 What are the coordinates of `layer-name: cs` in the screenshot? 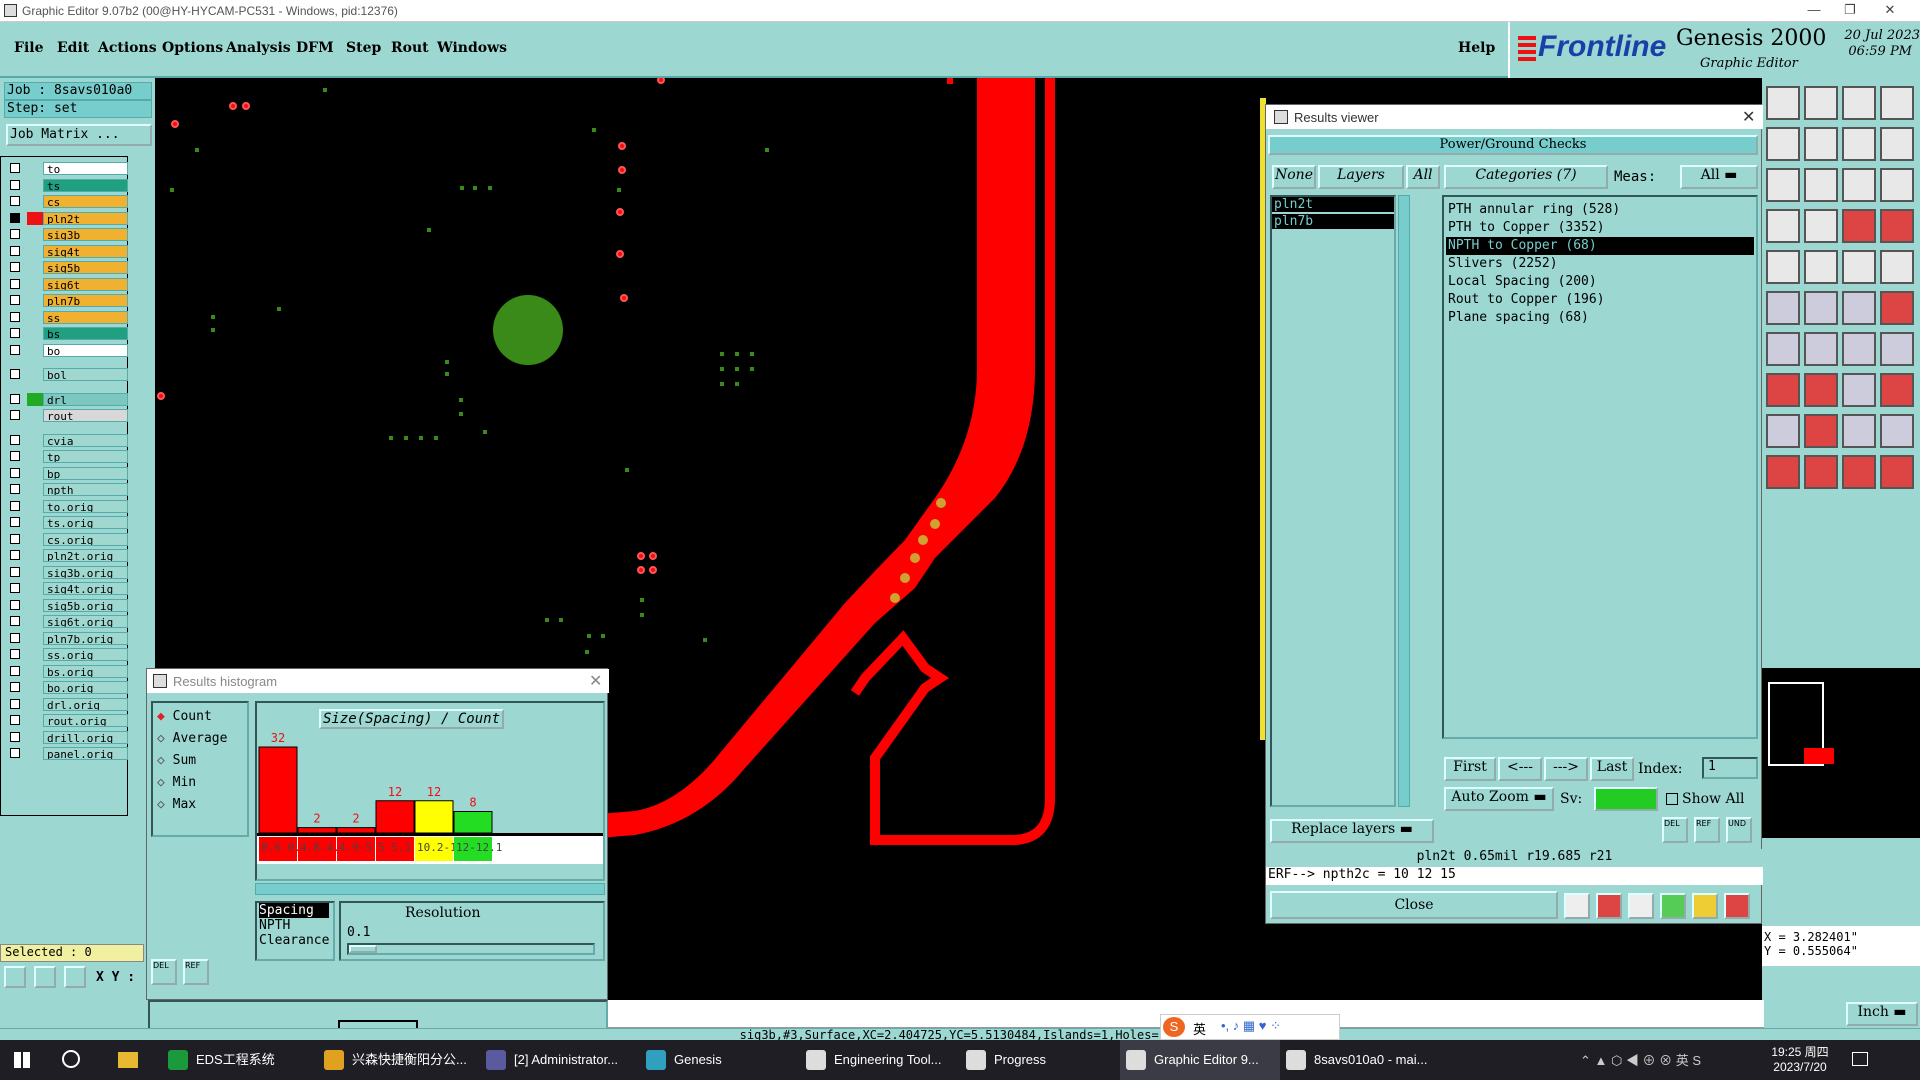 It's located at (85, 201).